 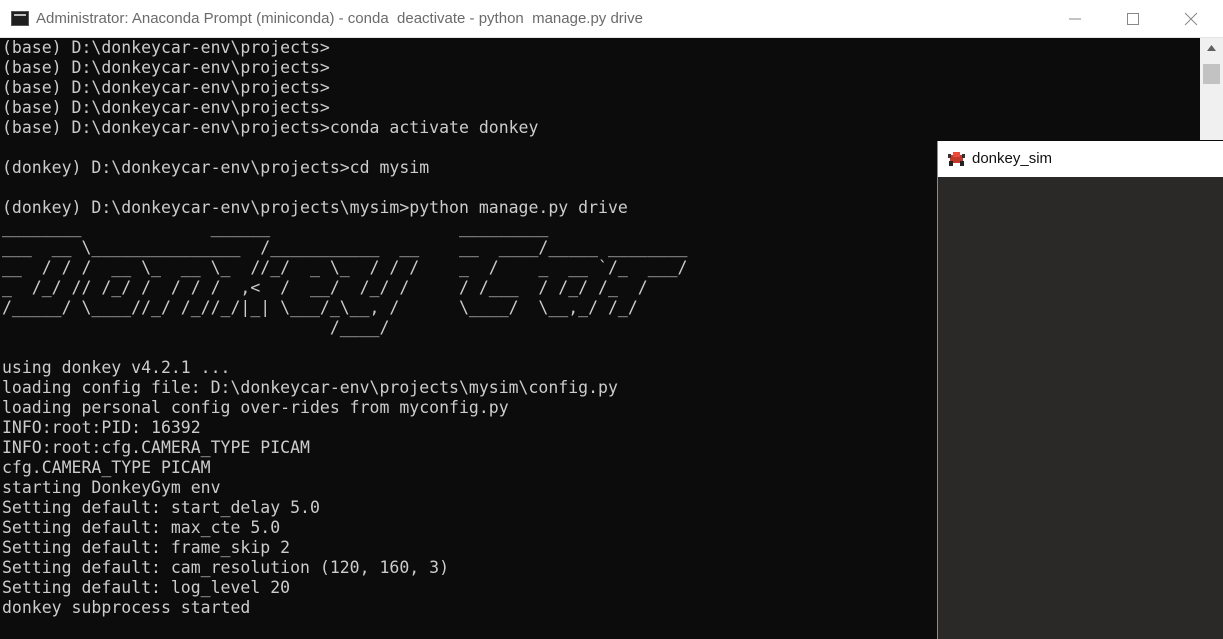 I want to click on minimize-button, so click(x=1075, y=19).